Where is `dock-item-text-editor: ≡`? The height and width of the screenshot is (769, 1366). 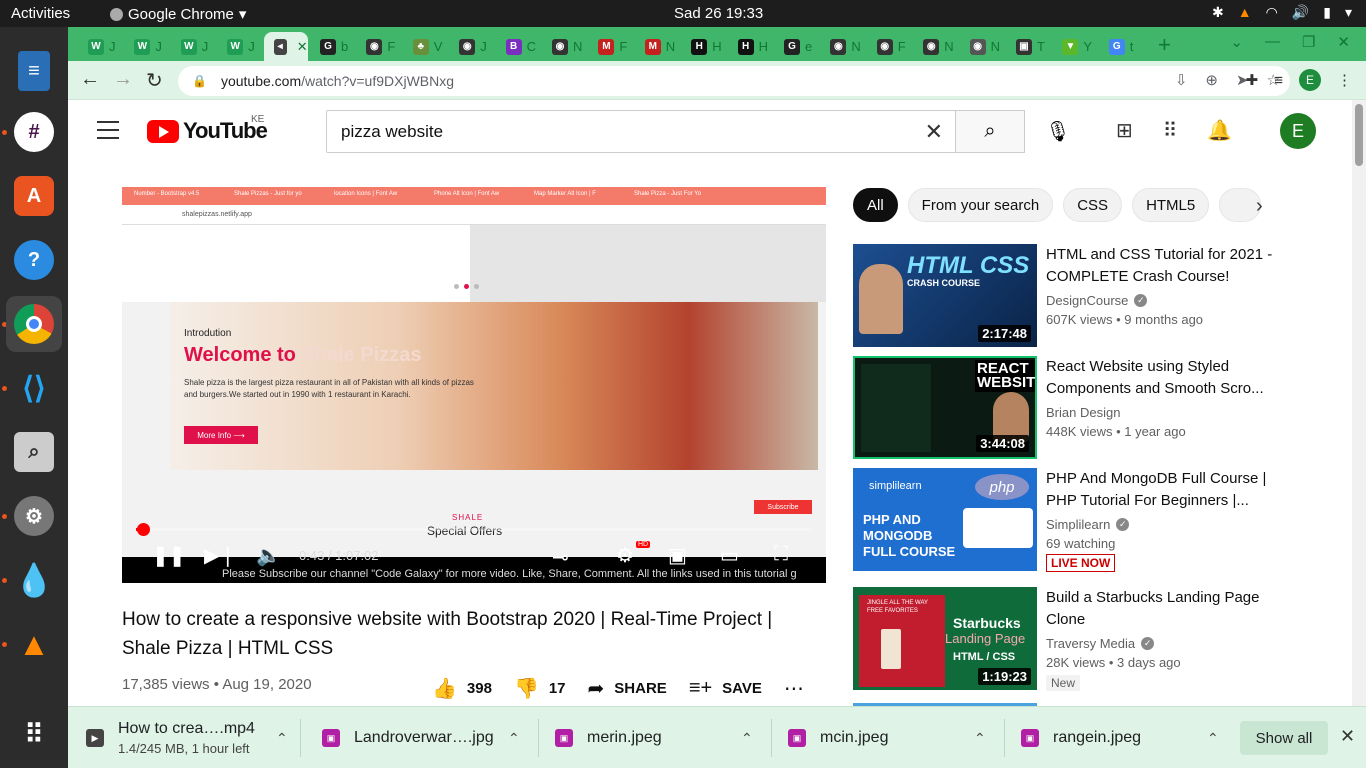
dock-item-text-editor: ≡ is located at coordinates (34, 71).